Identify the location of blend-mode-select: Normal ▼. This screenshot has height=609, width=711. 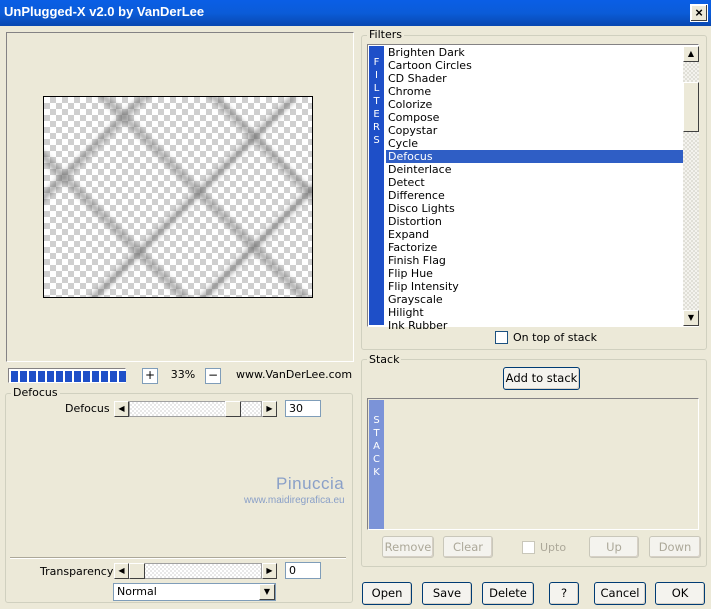
(194, 592).